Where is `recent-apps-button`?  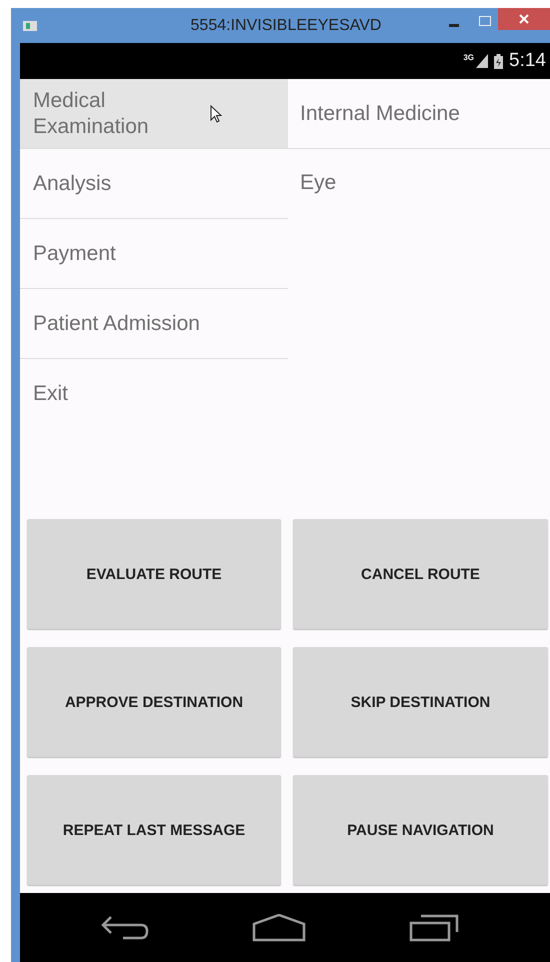
recent-apps-button is located at coordinates (433, 928).